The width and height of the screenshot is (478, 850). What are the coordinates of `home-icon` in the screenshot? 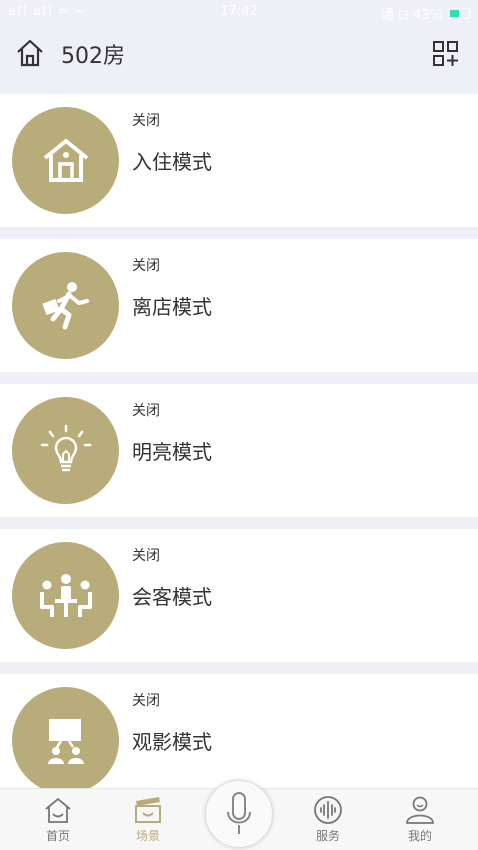 It's located at (30, 53).